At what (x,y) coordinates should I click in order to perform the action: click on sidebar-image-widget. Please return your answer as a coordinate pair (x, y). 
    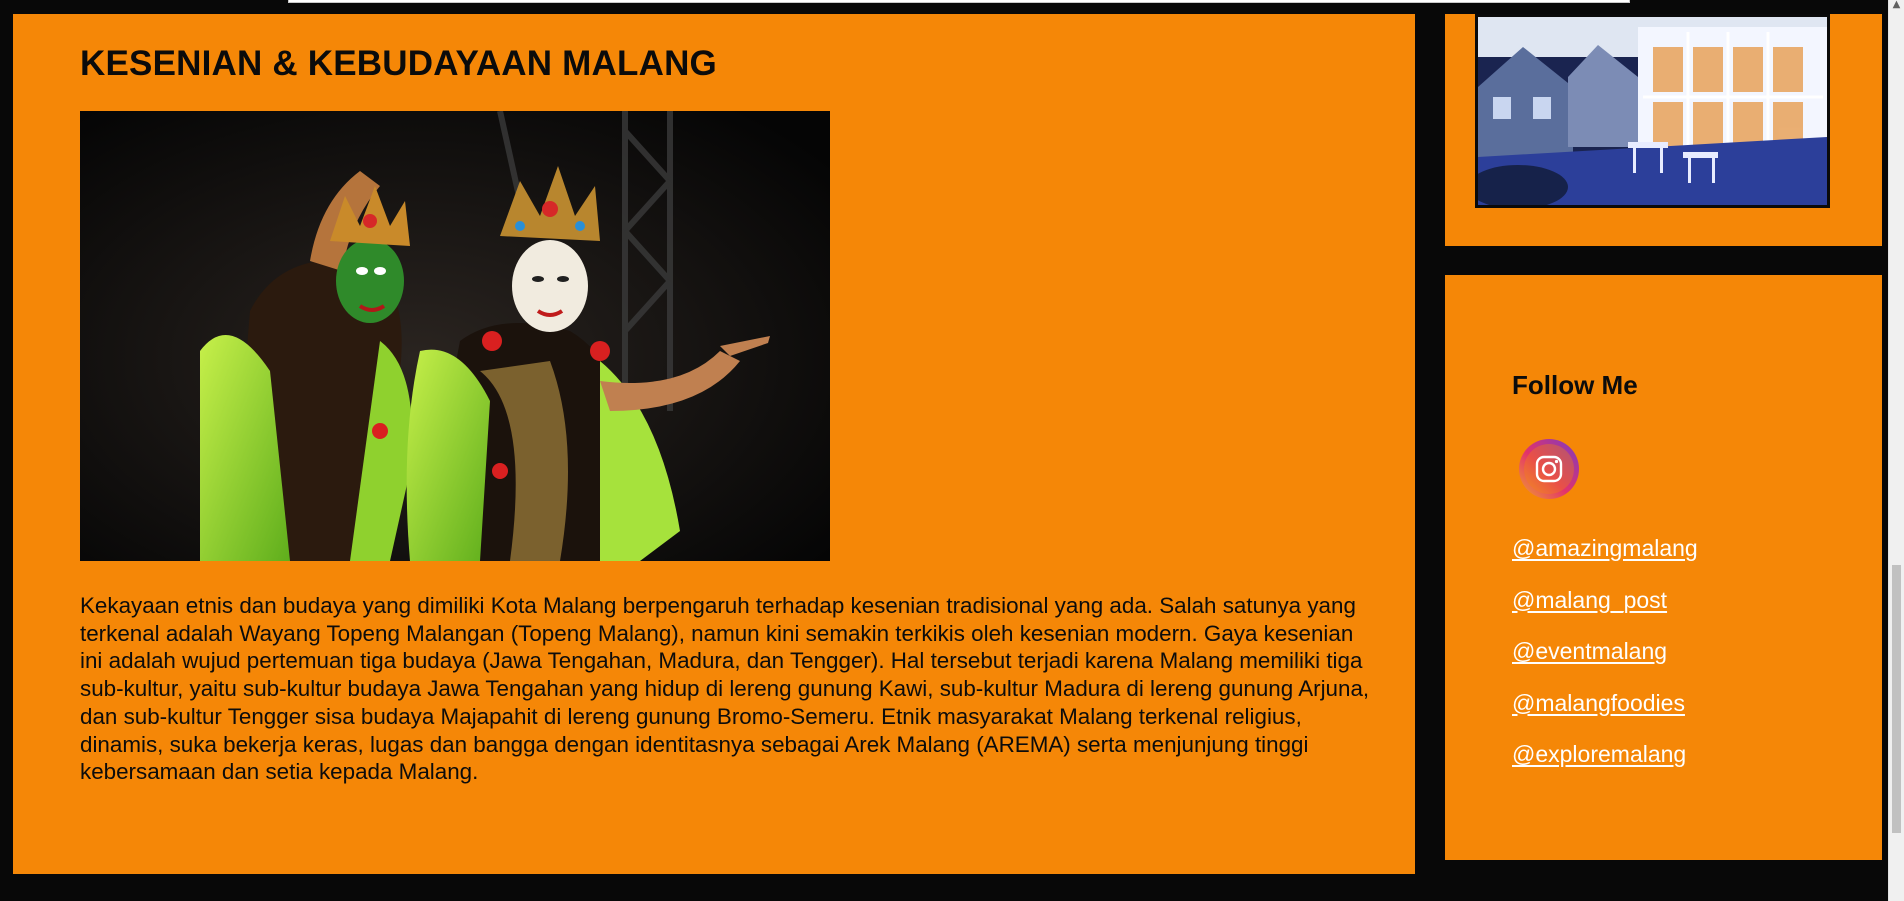
    Looking at the image, I should click on (1663, 130).